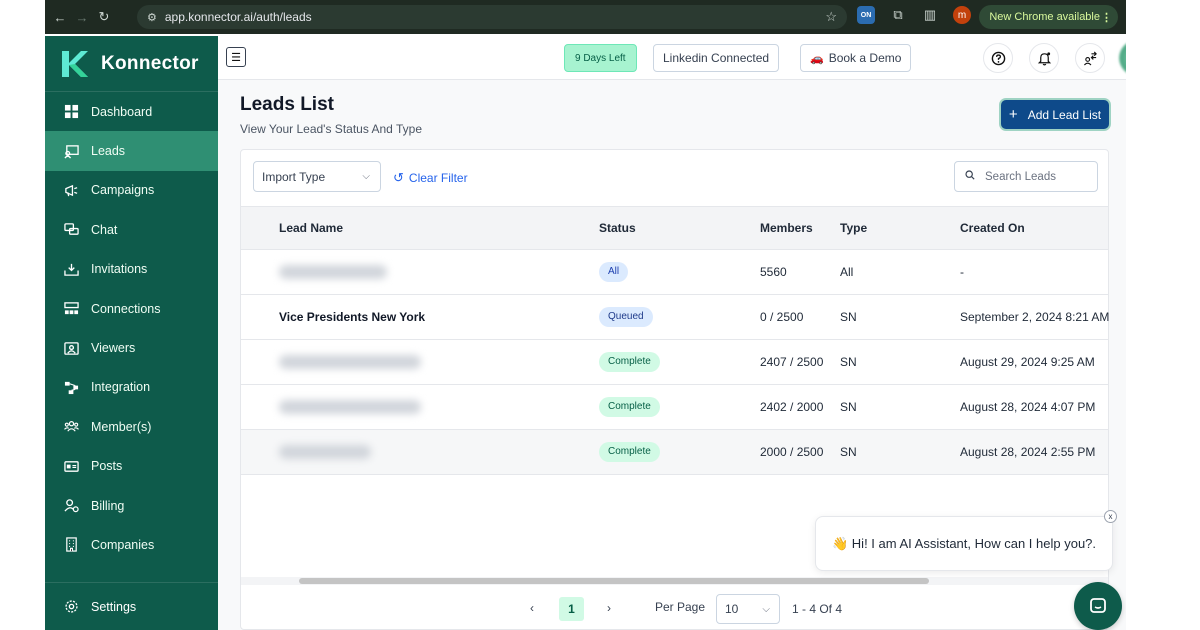 The height and width of the screenshot is (630, 1200). Describe the element at coordinates (1098, 606) in the screenshot. I see `chat-launcher-button` at that location.